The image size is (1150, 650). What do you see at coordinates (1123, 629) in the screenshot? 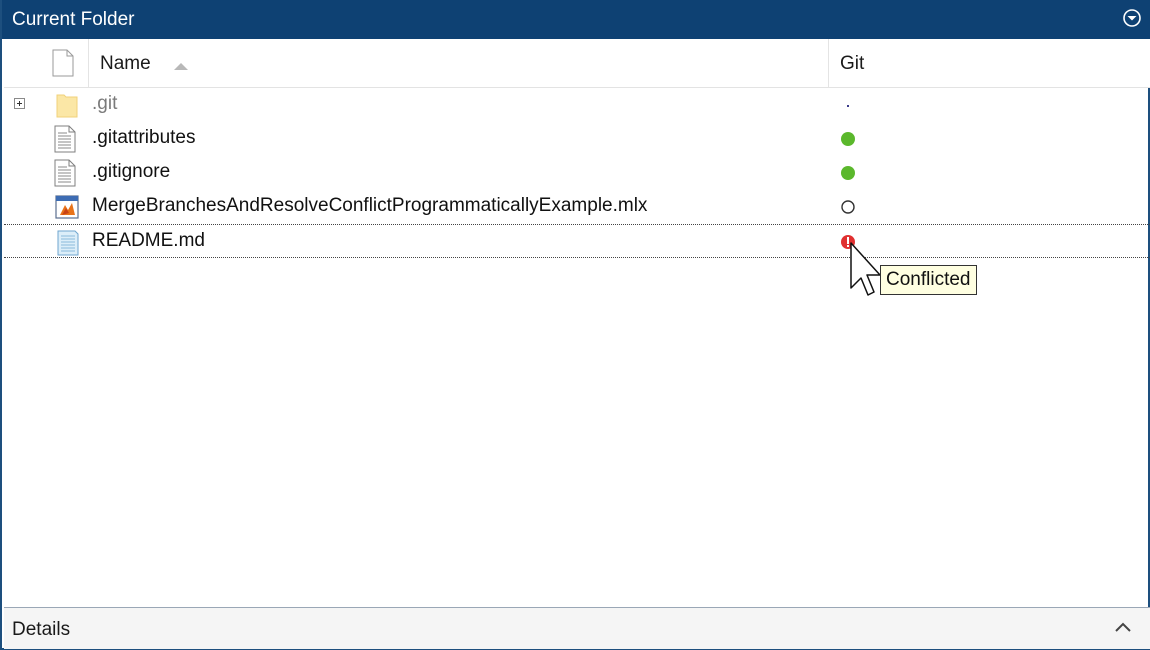
I see `chevron-up-icon` at bounding box center [1123, 629].